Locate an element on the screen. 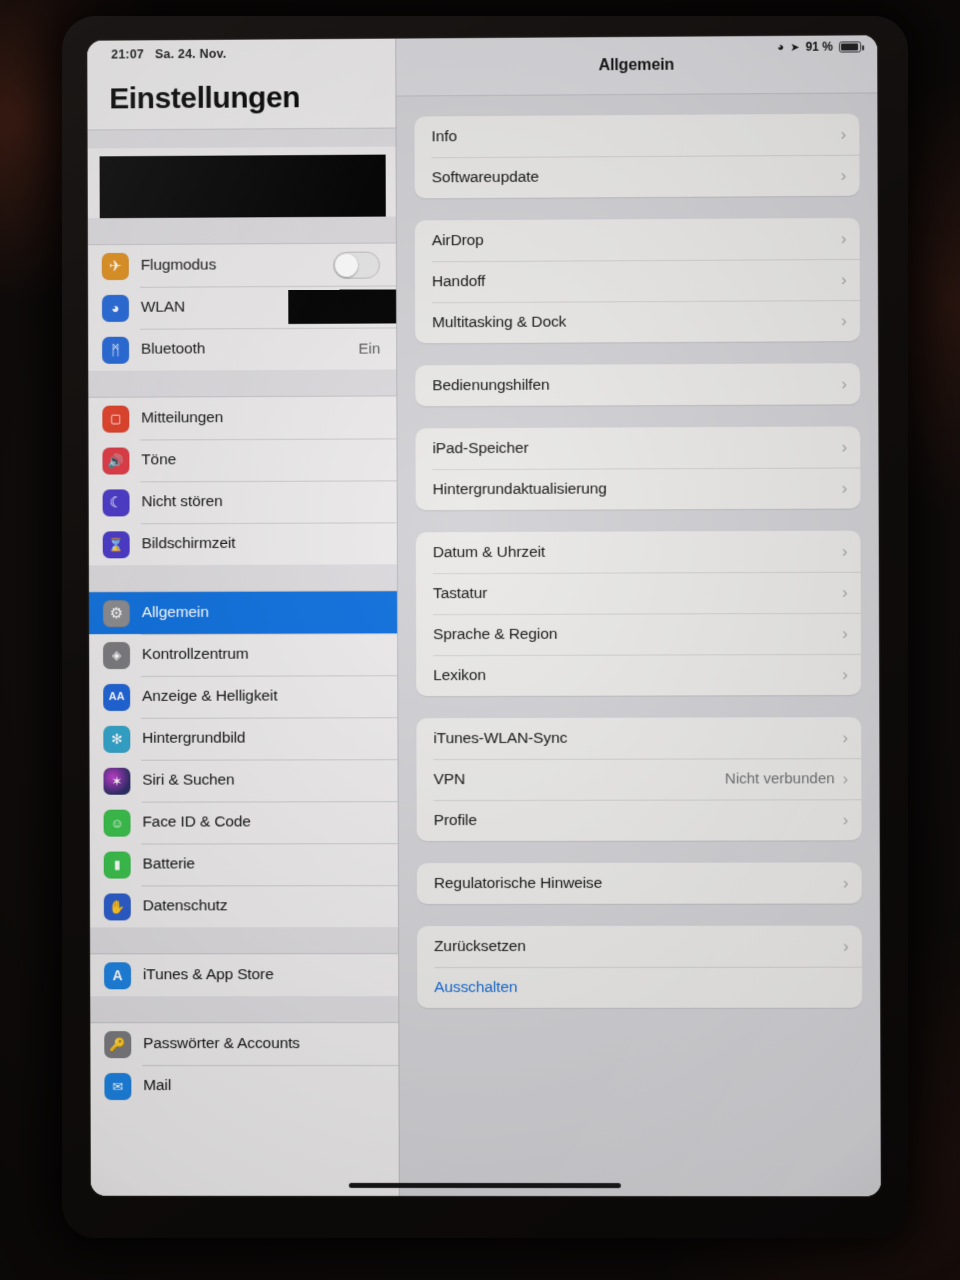  detail-row-datum-uhrzeit: Datum & Uhrzeit › is located at coordinates (638, 552).